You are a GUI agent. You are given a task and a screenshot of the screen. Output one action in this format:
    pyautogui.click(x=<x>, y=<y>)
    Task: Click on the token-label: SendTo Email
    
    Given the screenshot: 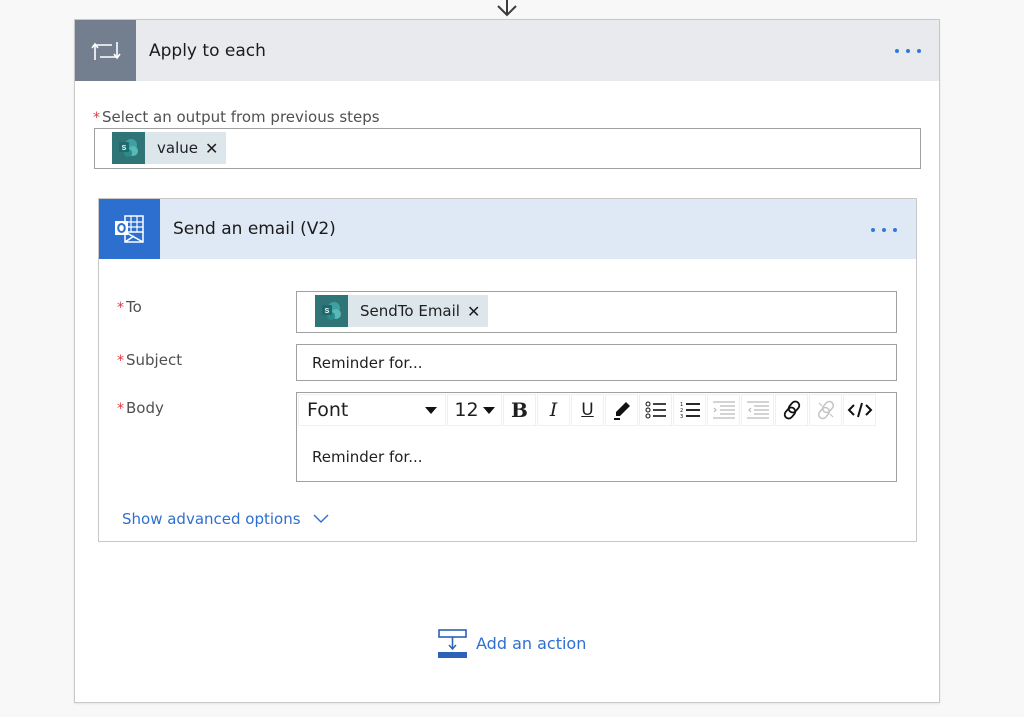 What is the action you would take?
    pyautogui.click(x=410, y=311)
    